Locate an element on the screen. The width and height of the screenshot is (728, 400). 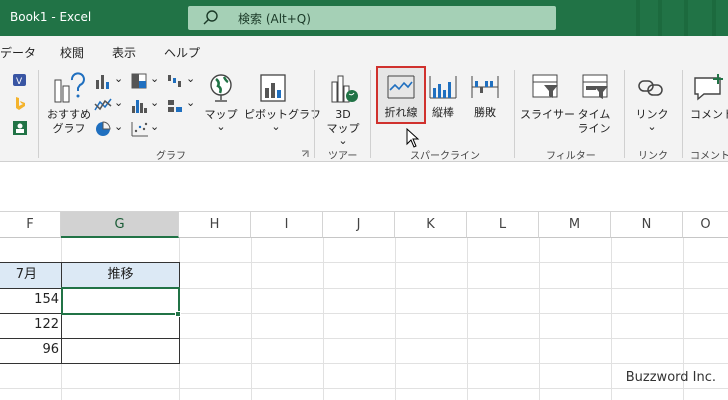
cell-g-header: 推移 is located at coordinates (120, 275).